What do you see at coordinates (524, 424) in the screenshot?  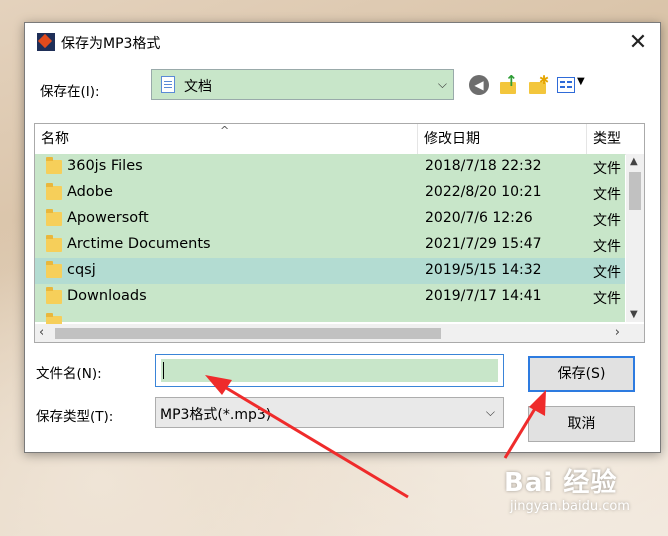 I see `arrow-to-save` at bounding box center [524, 424].